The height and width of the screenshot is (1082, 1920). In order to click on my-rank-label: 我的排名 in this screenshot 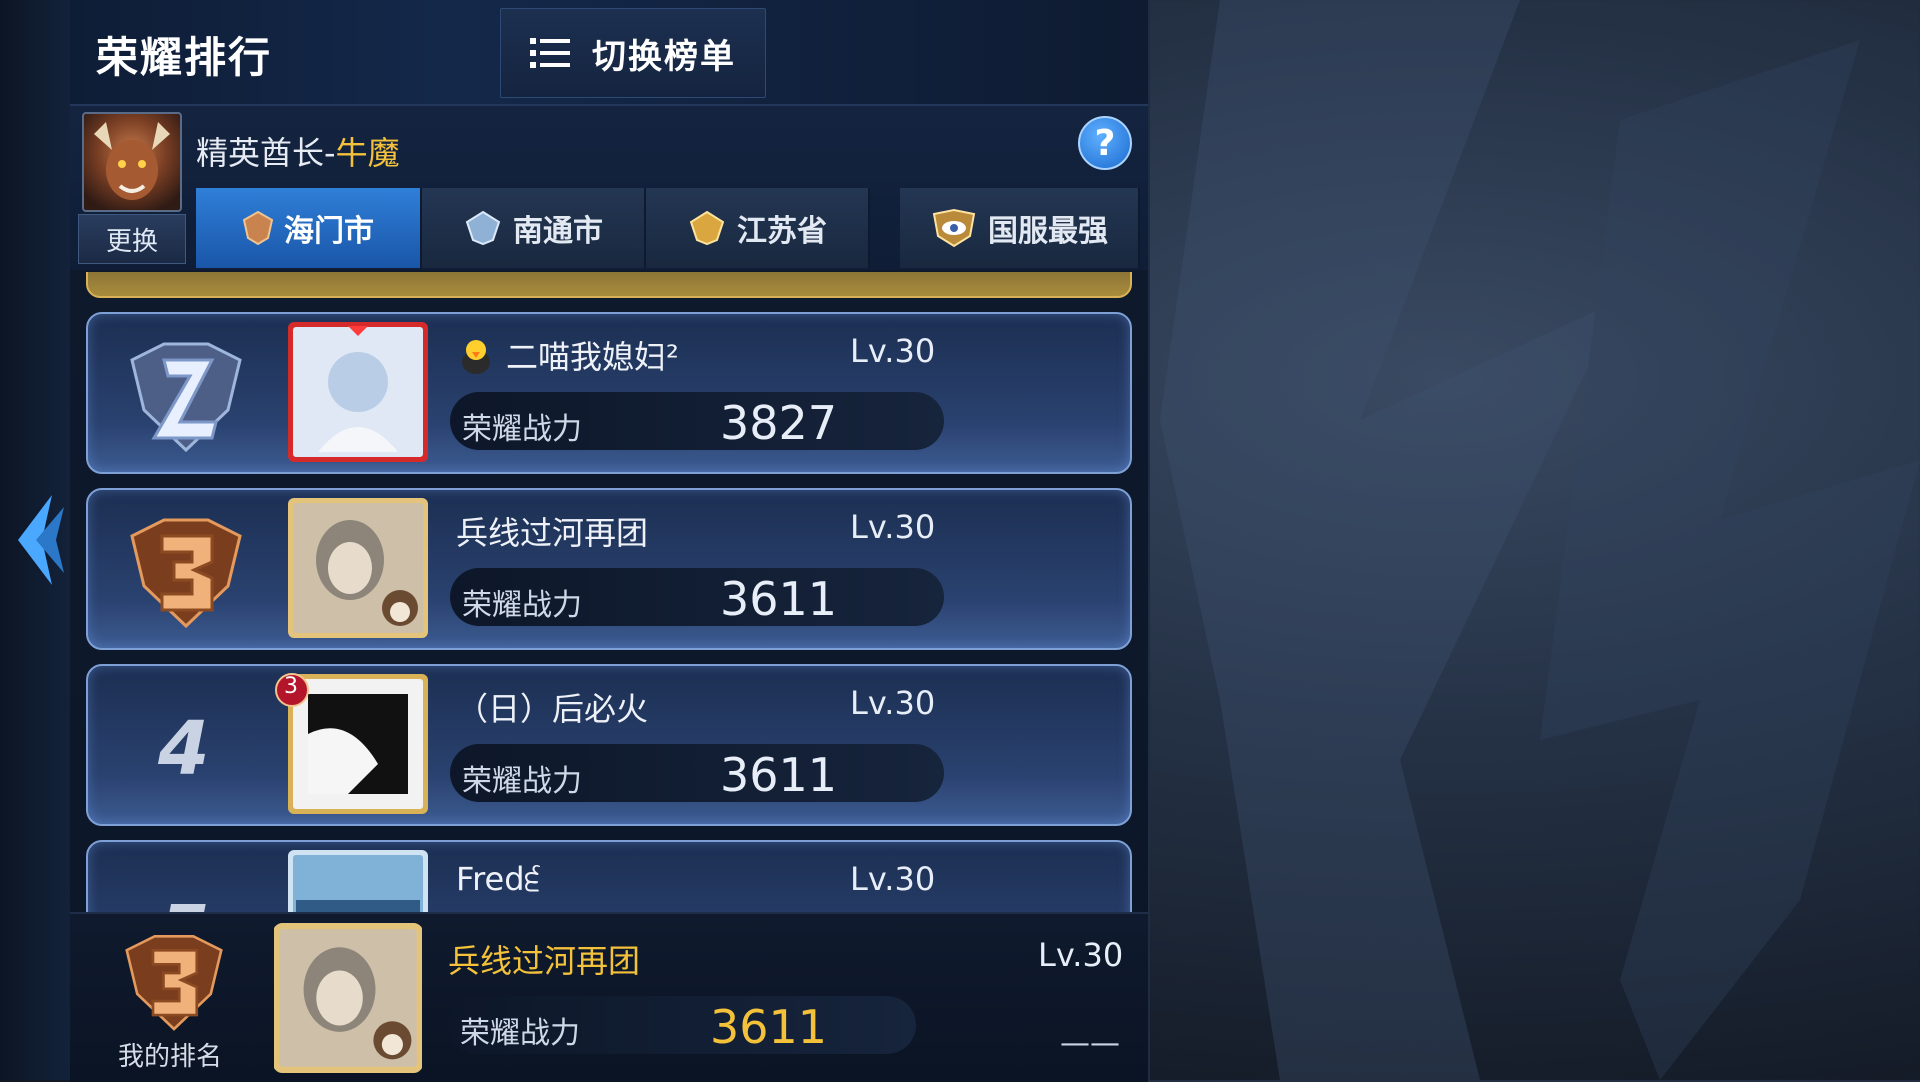, I will do `click(170, 1057)`.